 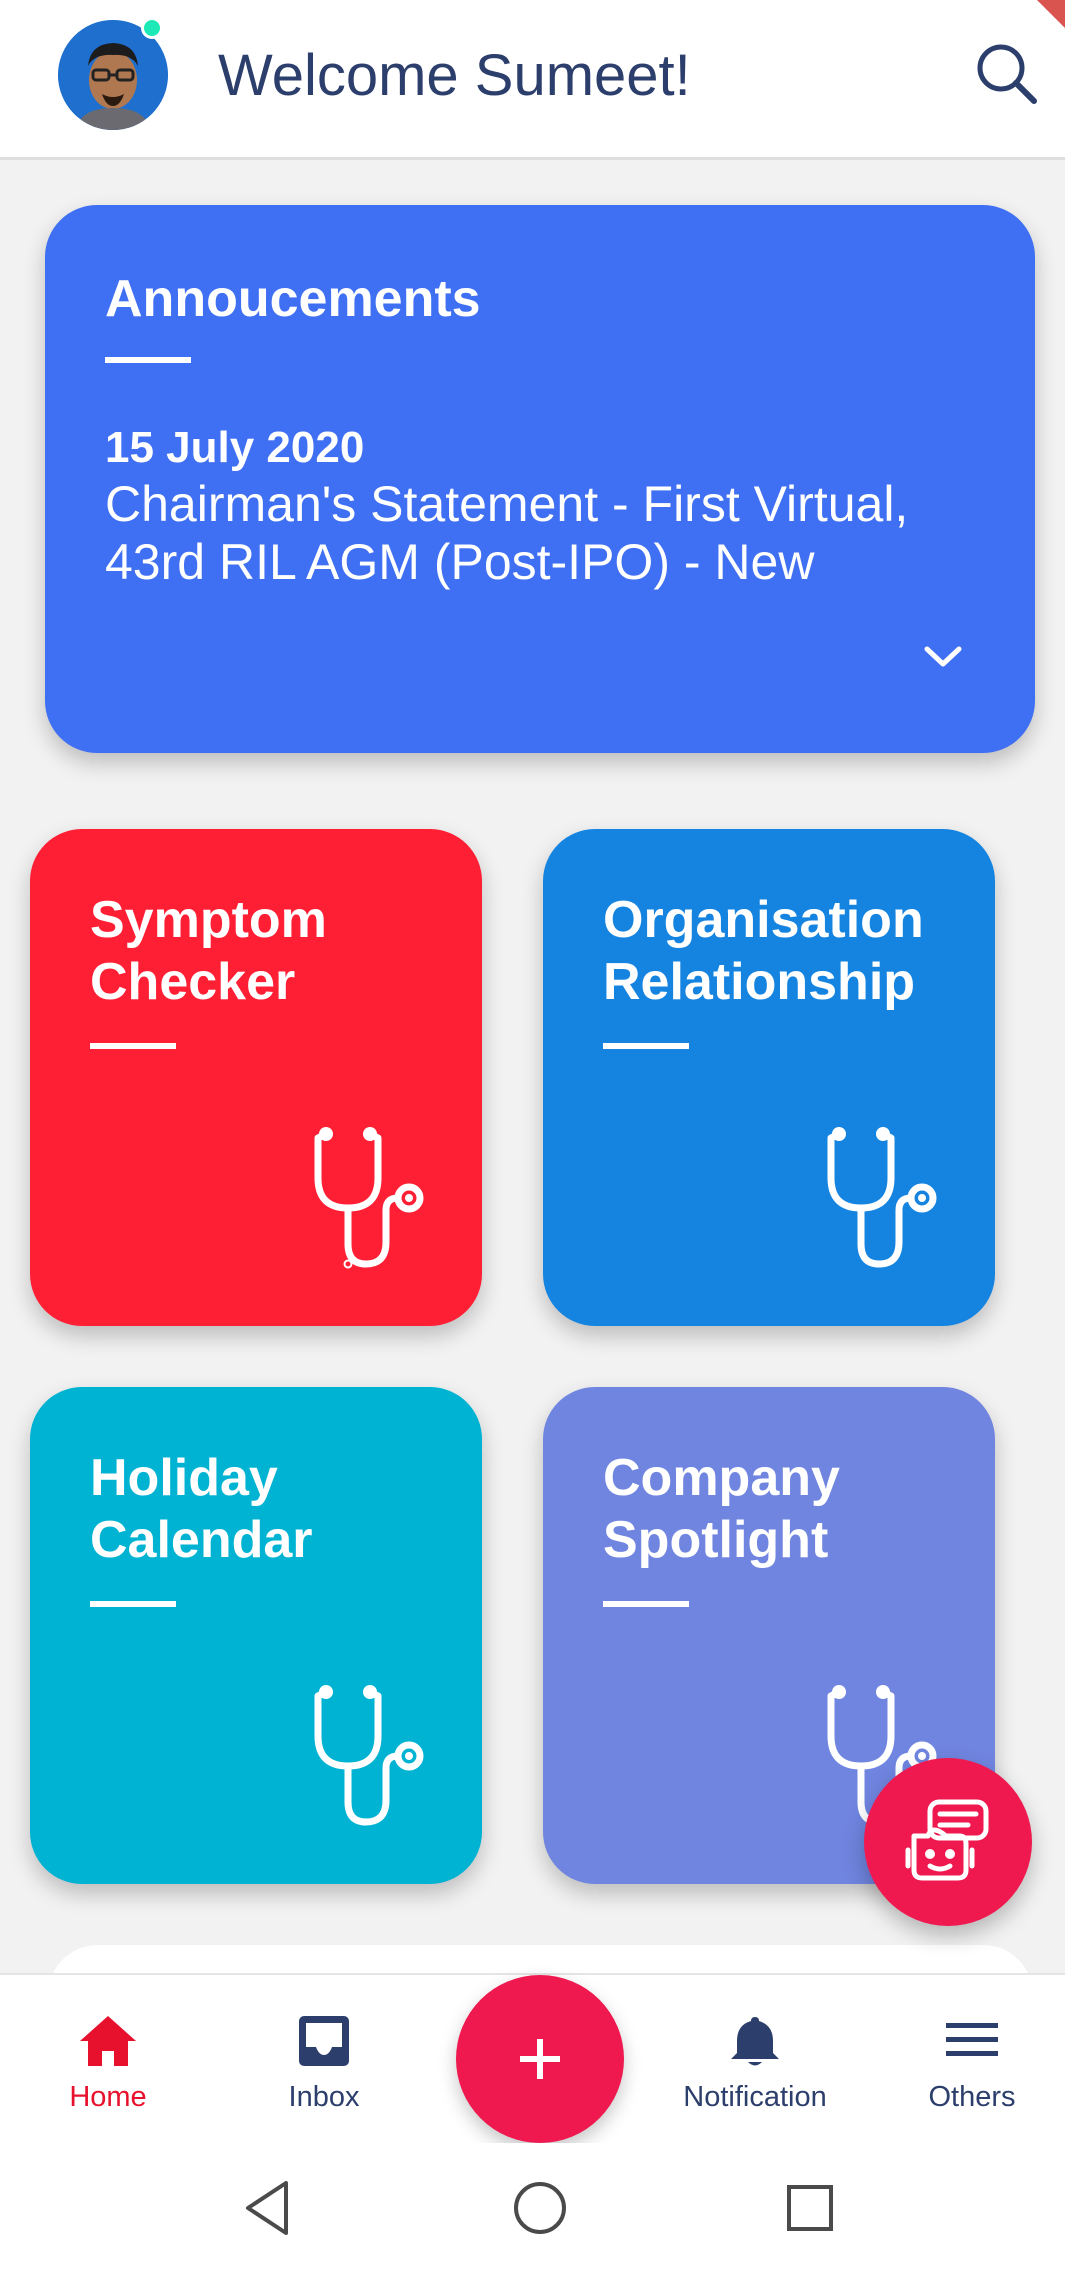 I want to click on system-navigation-bar, so click(x=532, y=2206).